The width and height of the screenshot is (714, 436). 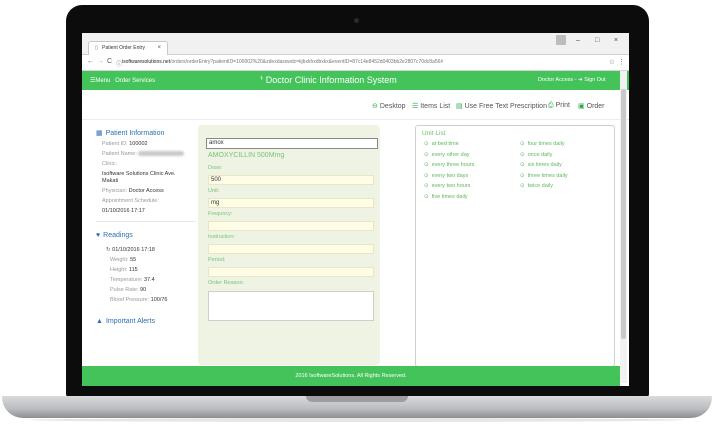 What do you see at coordinates (135, 133) in the screenshot?
I see `patient-info-title: Patient Information` at bounding box center [135, 133].